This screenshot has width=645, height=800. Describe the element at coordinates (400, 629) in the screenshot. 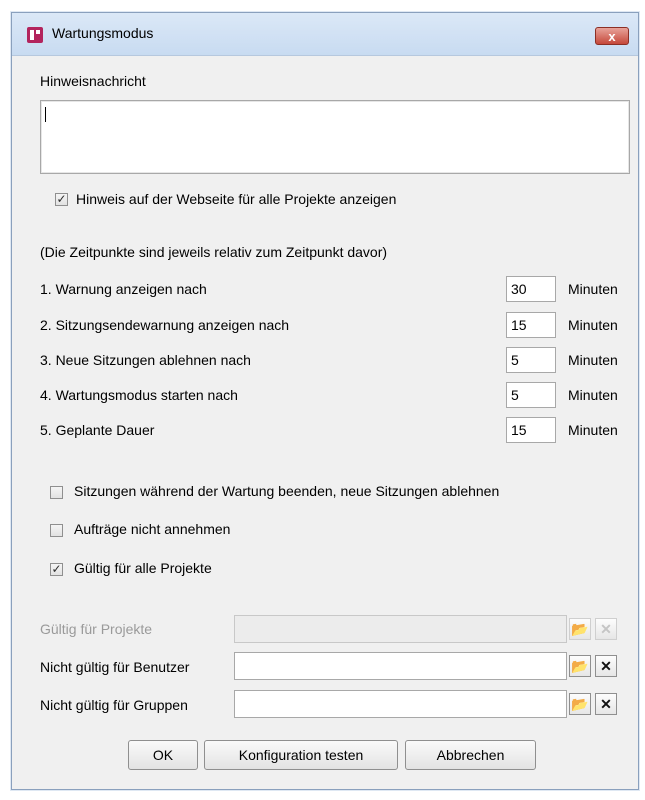

I see `projects-picker-field` at that location.